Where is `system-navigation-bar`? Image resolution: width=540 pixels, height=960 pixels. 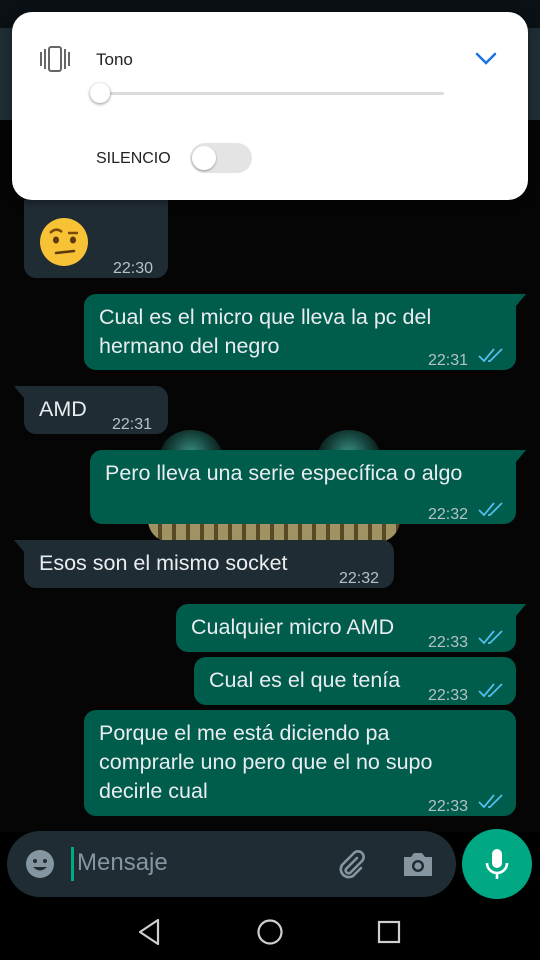
system-navigation-bar is located at coordinates (270, 930).